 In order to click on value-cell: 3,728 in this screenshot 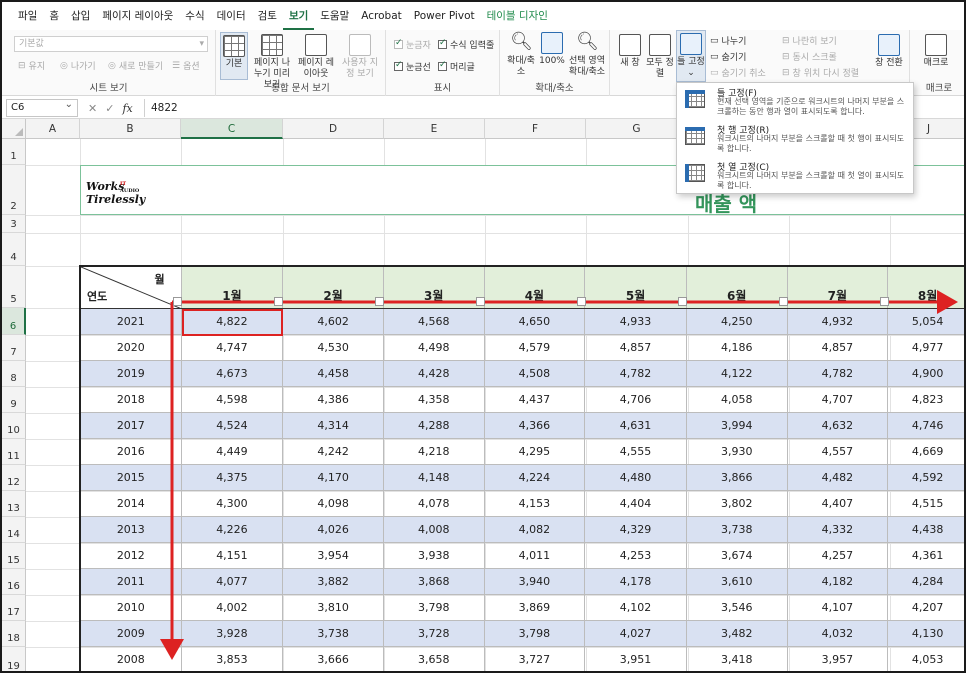, I will do `click(433, 633)`.